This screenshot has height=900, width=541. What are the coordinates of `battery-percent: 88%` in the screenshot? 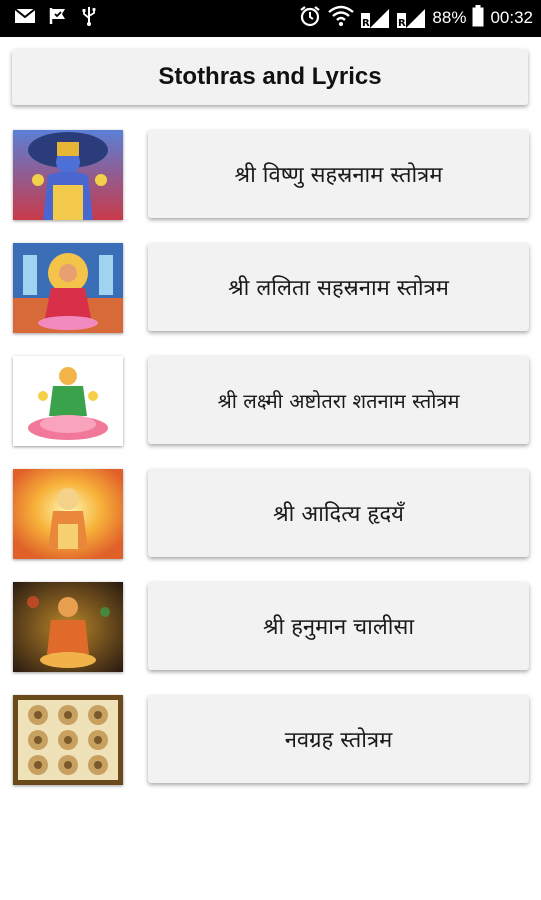 It's located at (449, 17).